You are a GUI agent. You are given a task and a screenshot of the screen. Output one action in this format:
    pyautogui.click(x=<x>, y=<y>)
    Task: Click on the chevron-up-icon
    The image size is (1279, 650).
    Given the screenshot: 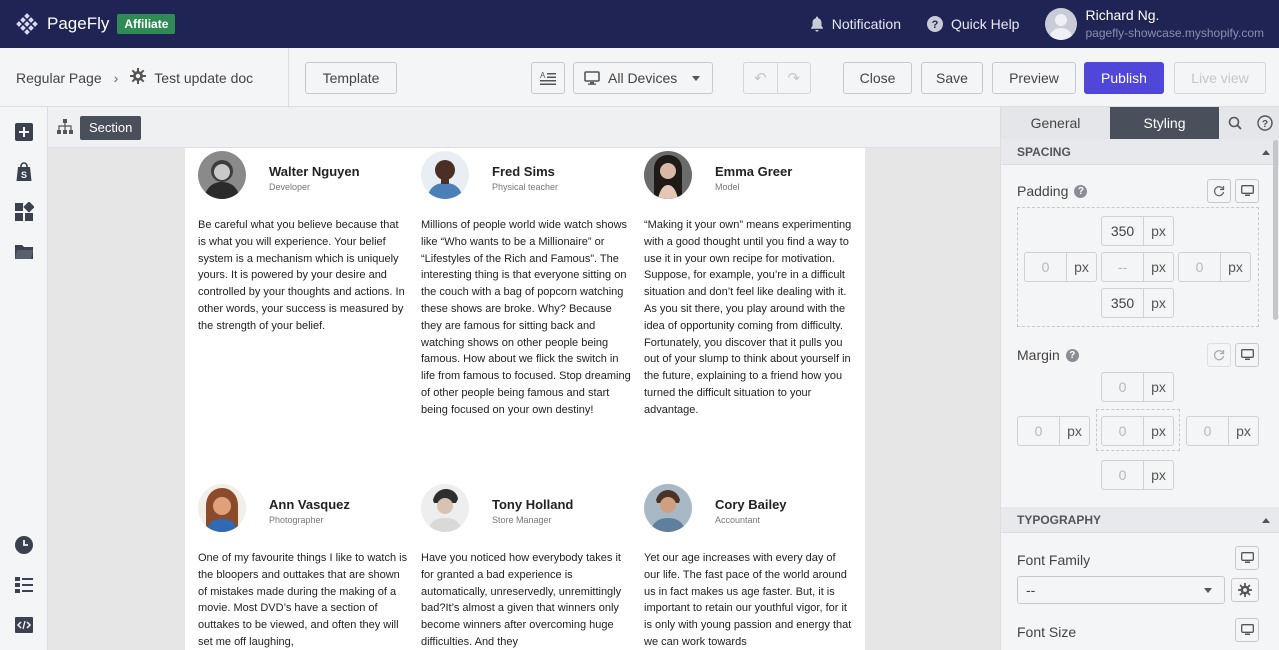 What is the action you would take?
    pyautogui.click(x=1266, y=152)
    